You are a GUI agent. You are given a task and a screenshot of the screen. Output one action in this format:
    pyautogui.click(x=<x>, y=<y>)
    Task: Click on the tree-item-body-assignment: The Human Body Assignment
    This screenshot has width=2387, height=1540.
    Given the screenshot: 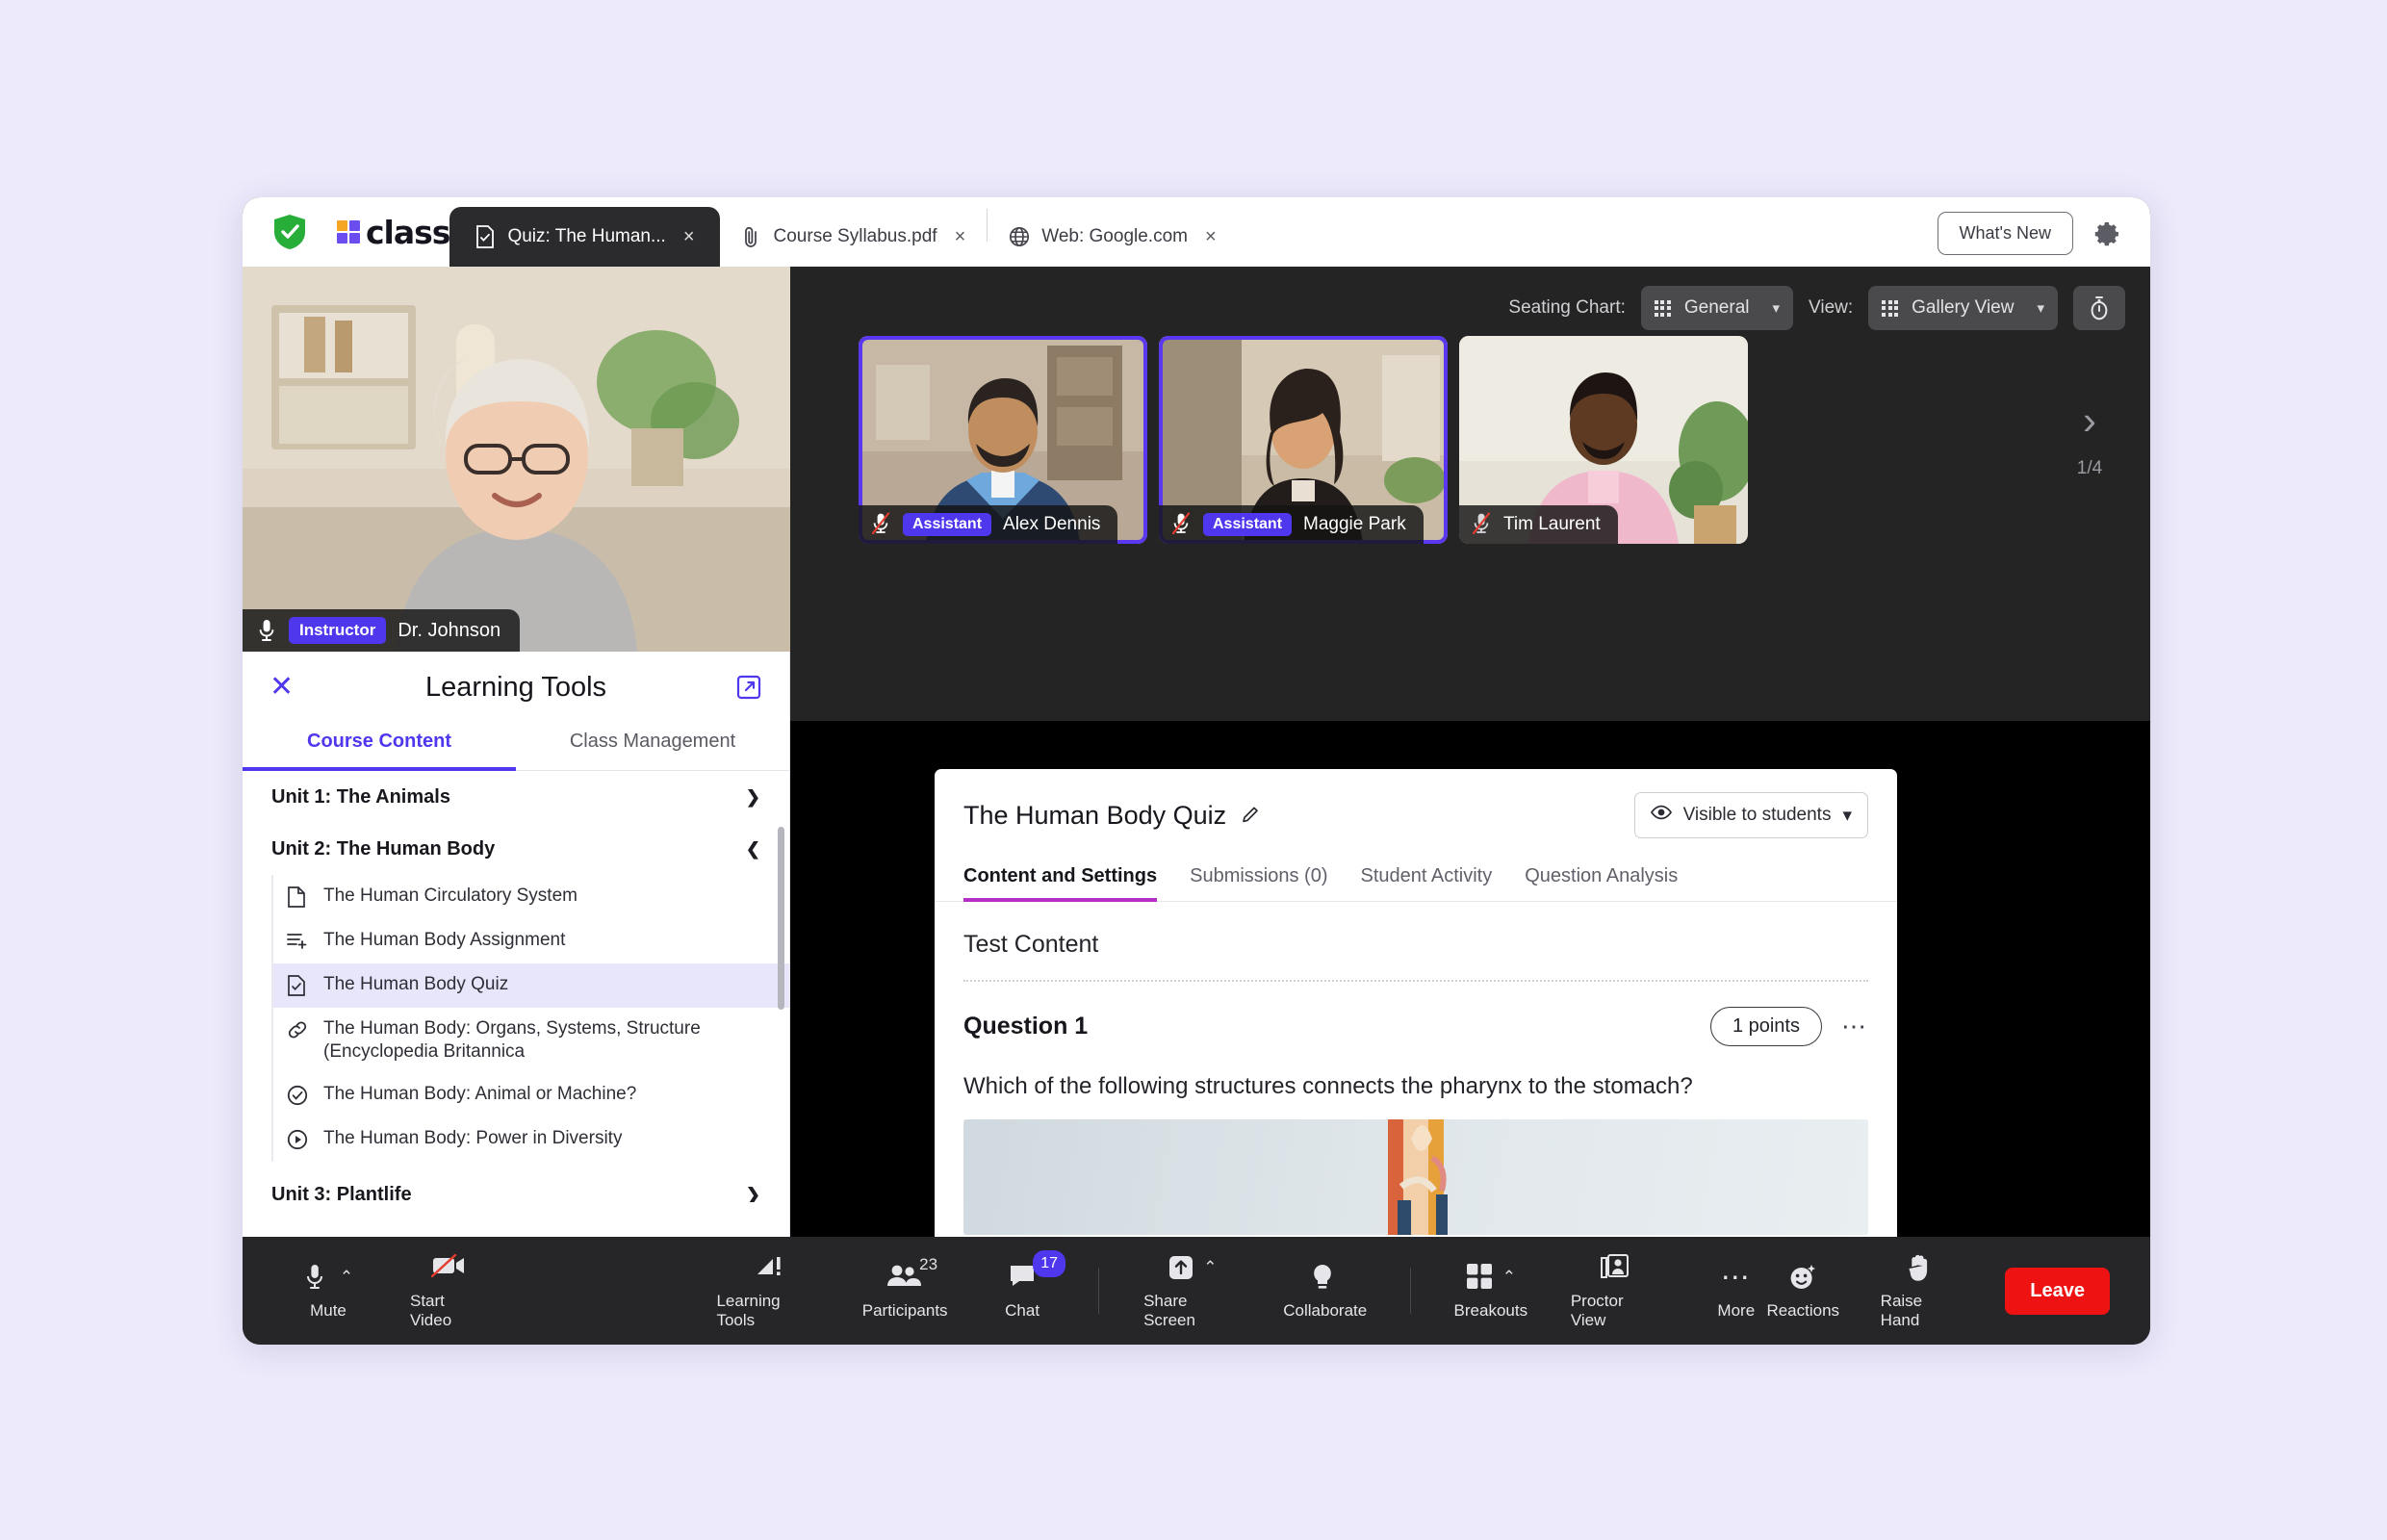 What is the action you would take?
    pyautogui.click(x=531, y=941)
    